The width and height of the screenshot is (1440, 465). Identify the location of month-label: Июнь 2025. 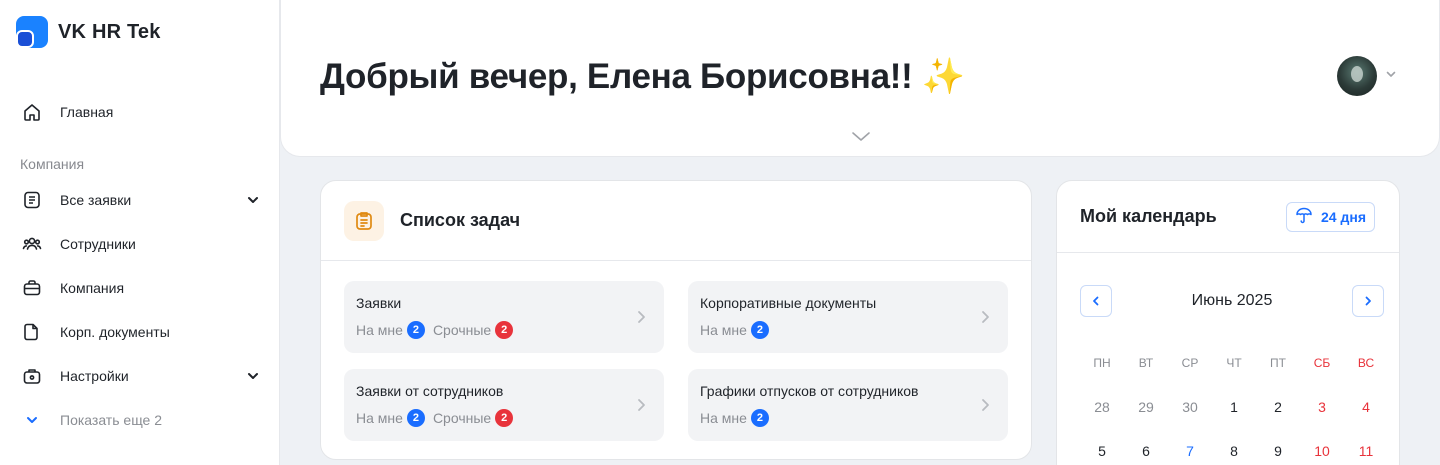
(1232, 300).